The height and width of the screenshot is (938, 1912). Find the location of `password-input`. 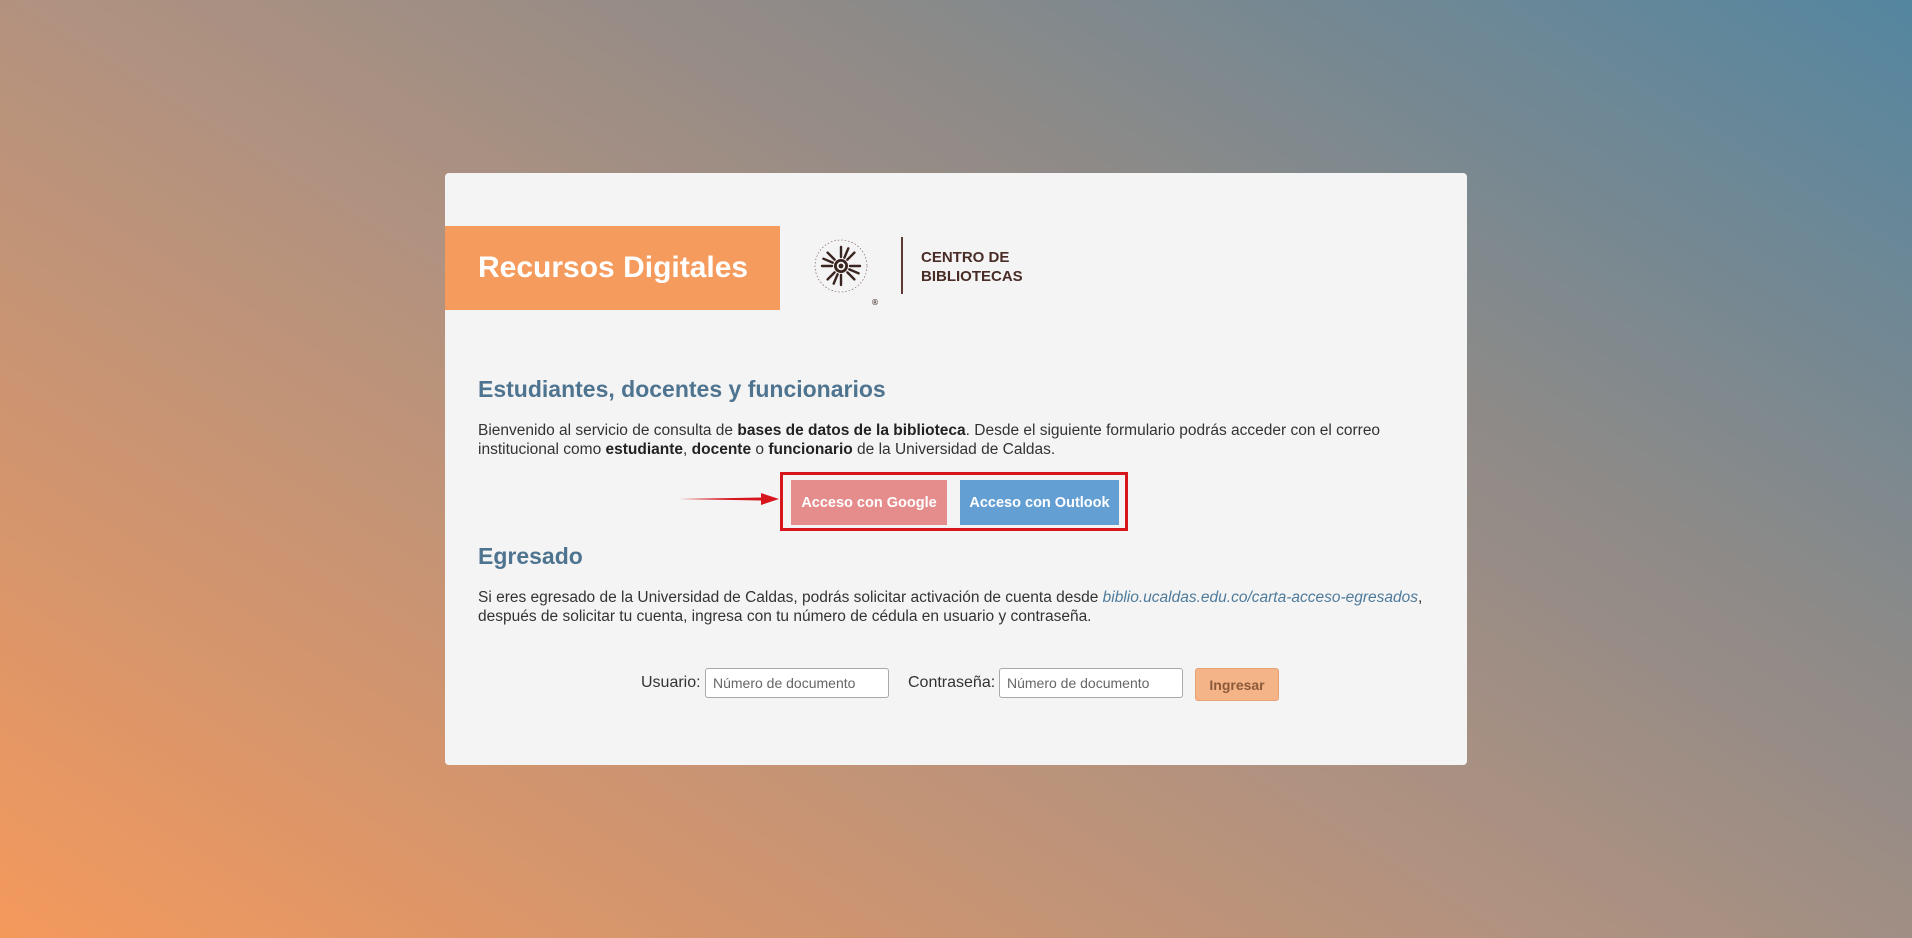

password-input is located at coordinates (1091, 683).